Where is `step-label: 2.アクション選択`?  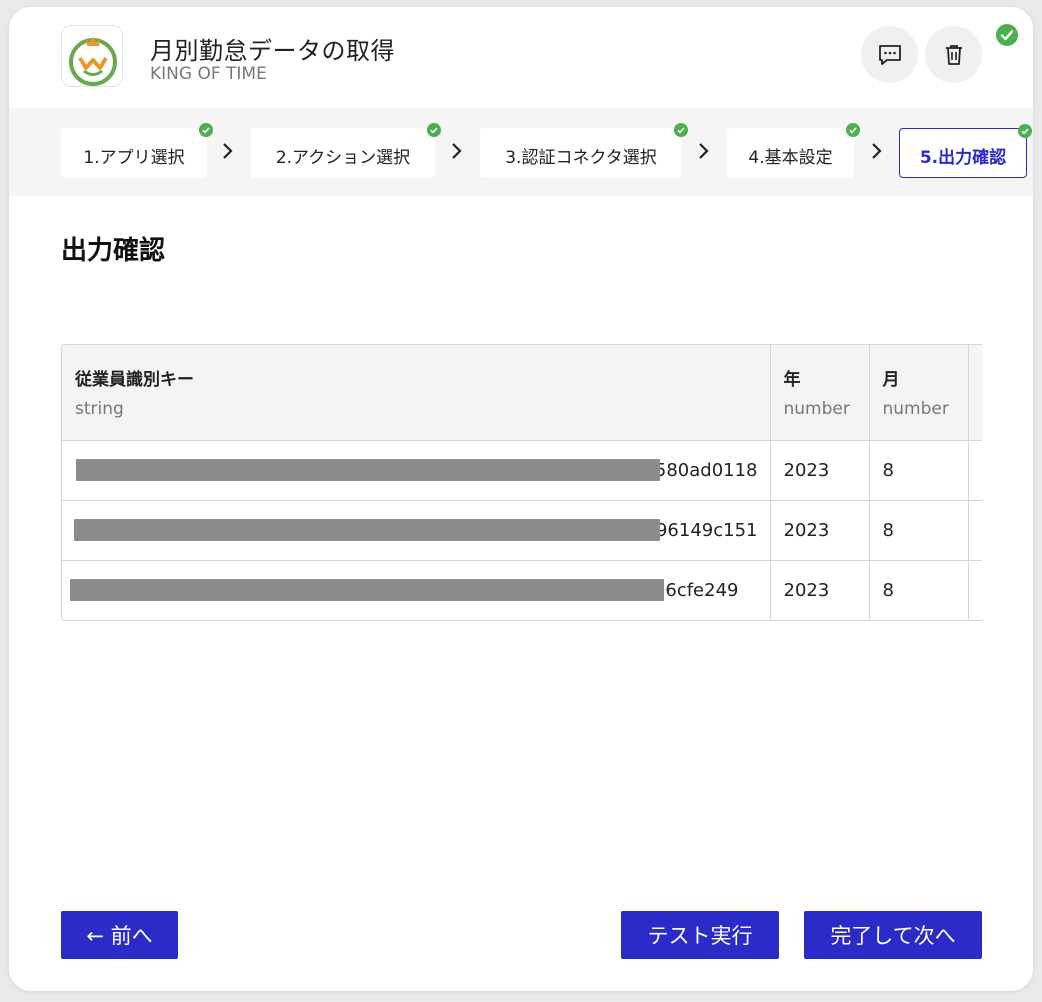
step-label: 2.アクション選択 is located at coordinates (343, 157).